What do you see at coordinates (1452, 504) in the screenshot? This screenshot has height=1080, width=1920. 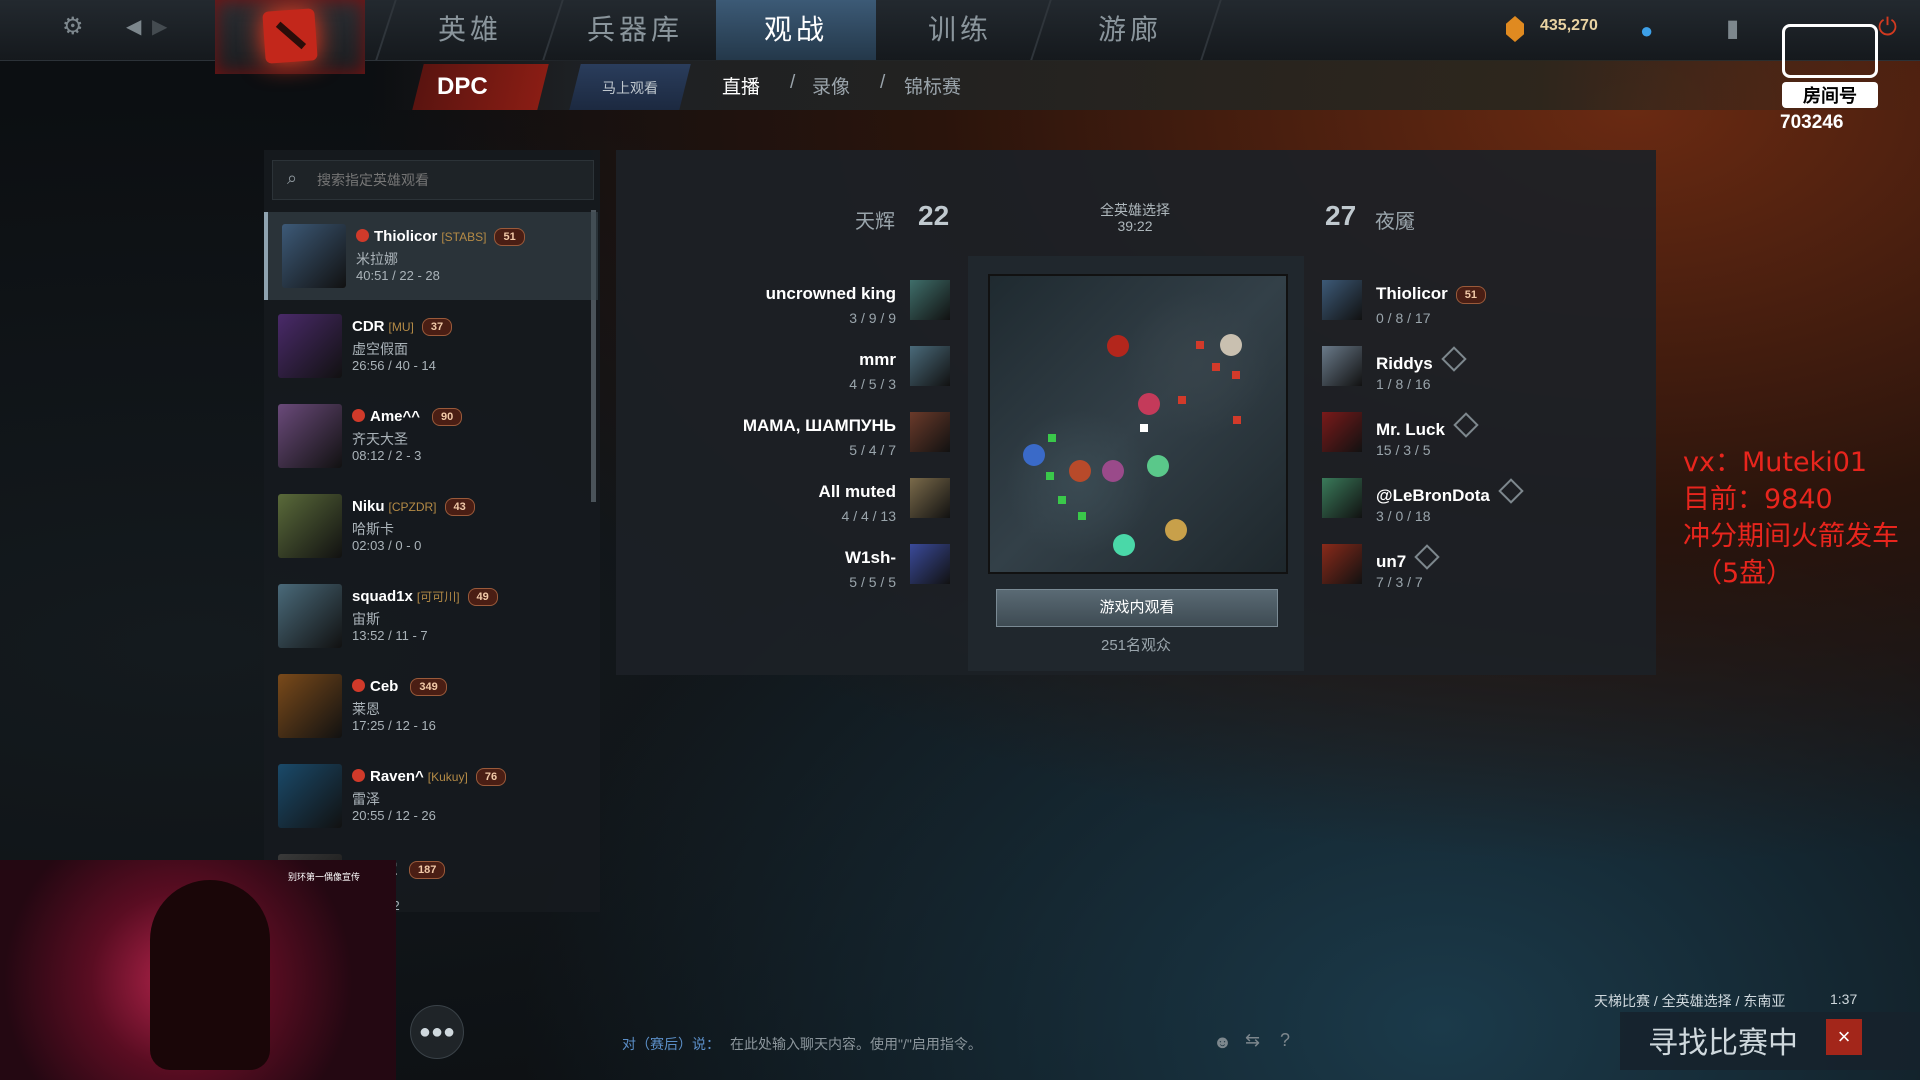 I see `dire-player-row: @LeBronDota 3 / 0 / 18` at bounding box center [1452, 504].